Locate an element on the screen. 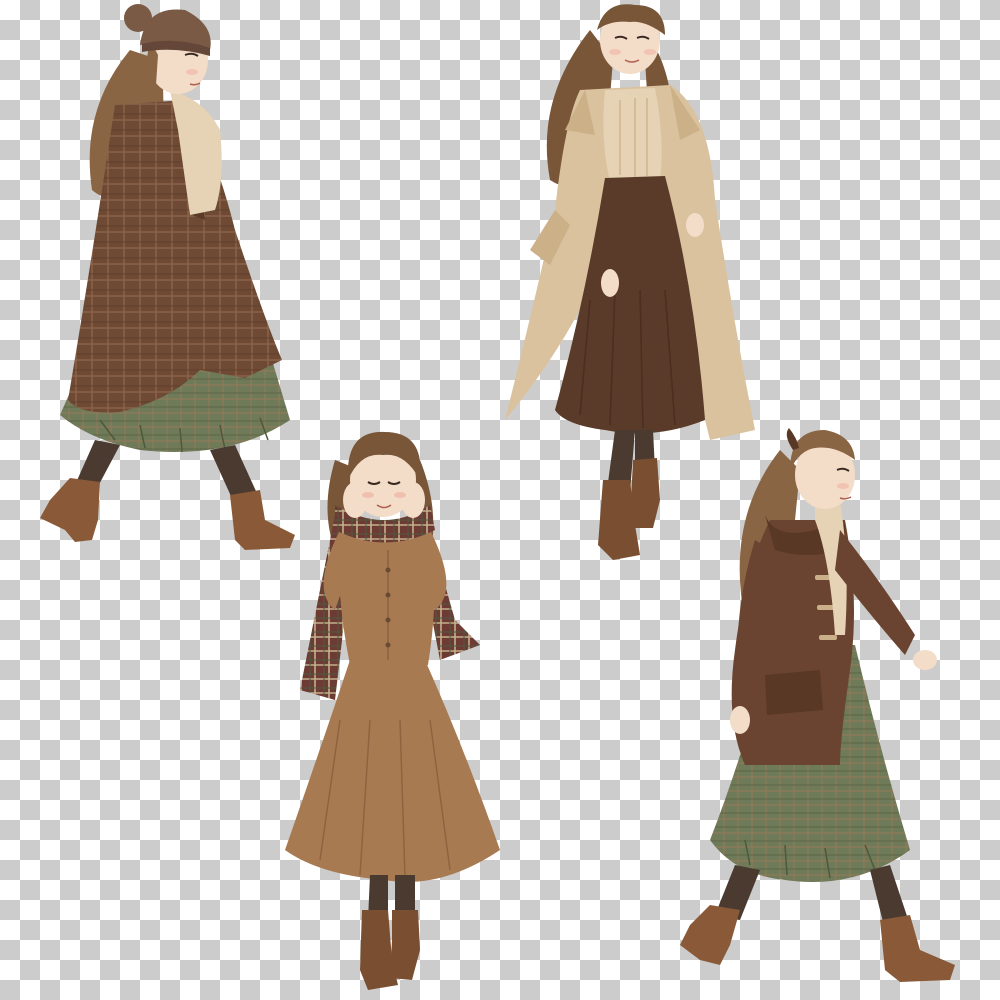 This screenshot has width=1000, height=1000. figure-camel-dress-scarf-illustration is located at coordinates (392, 710).